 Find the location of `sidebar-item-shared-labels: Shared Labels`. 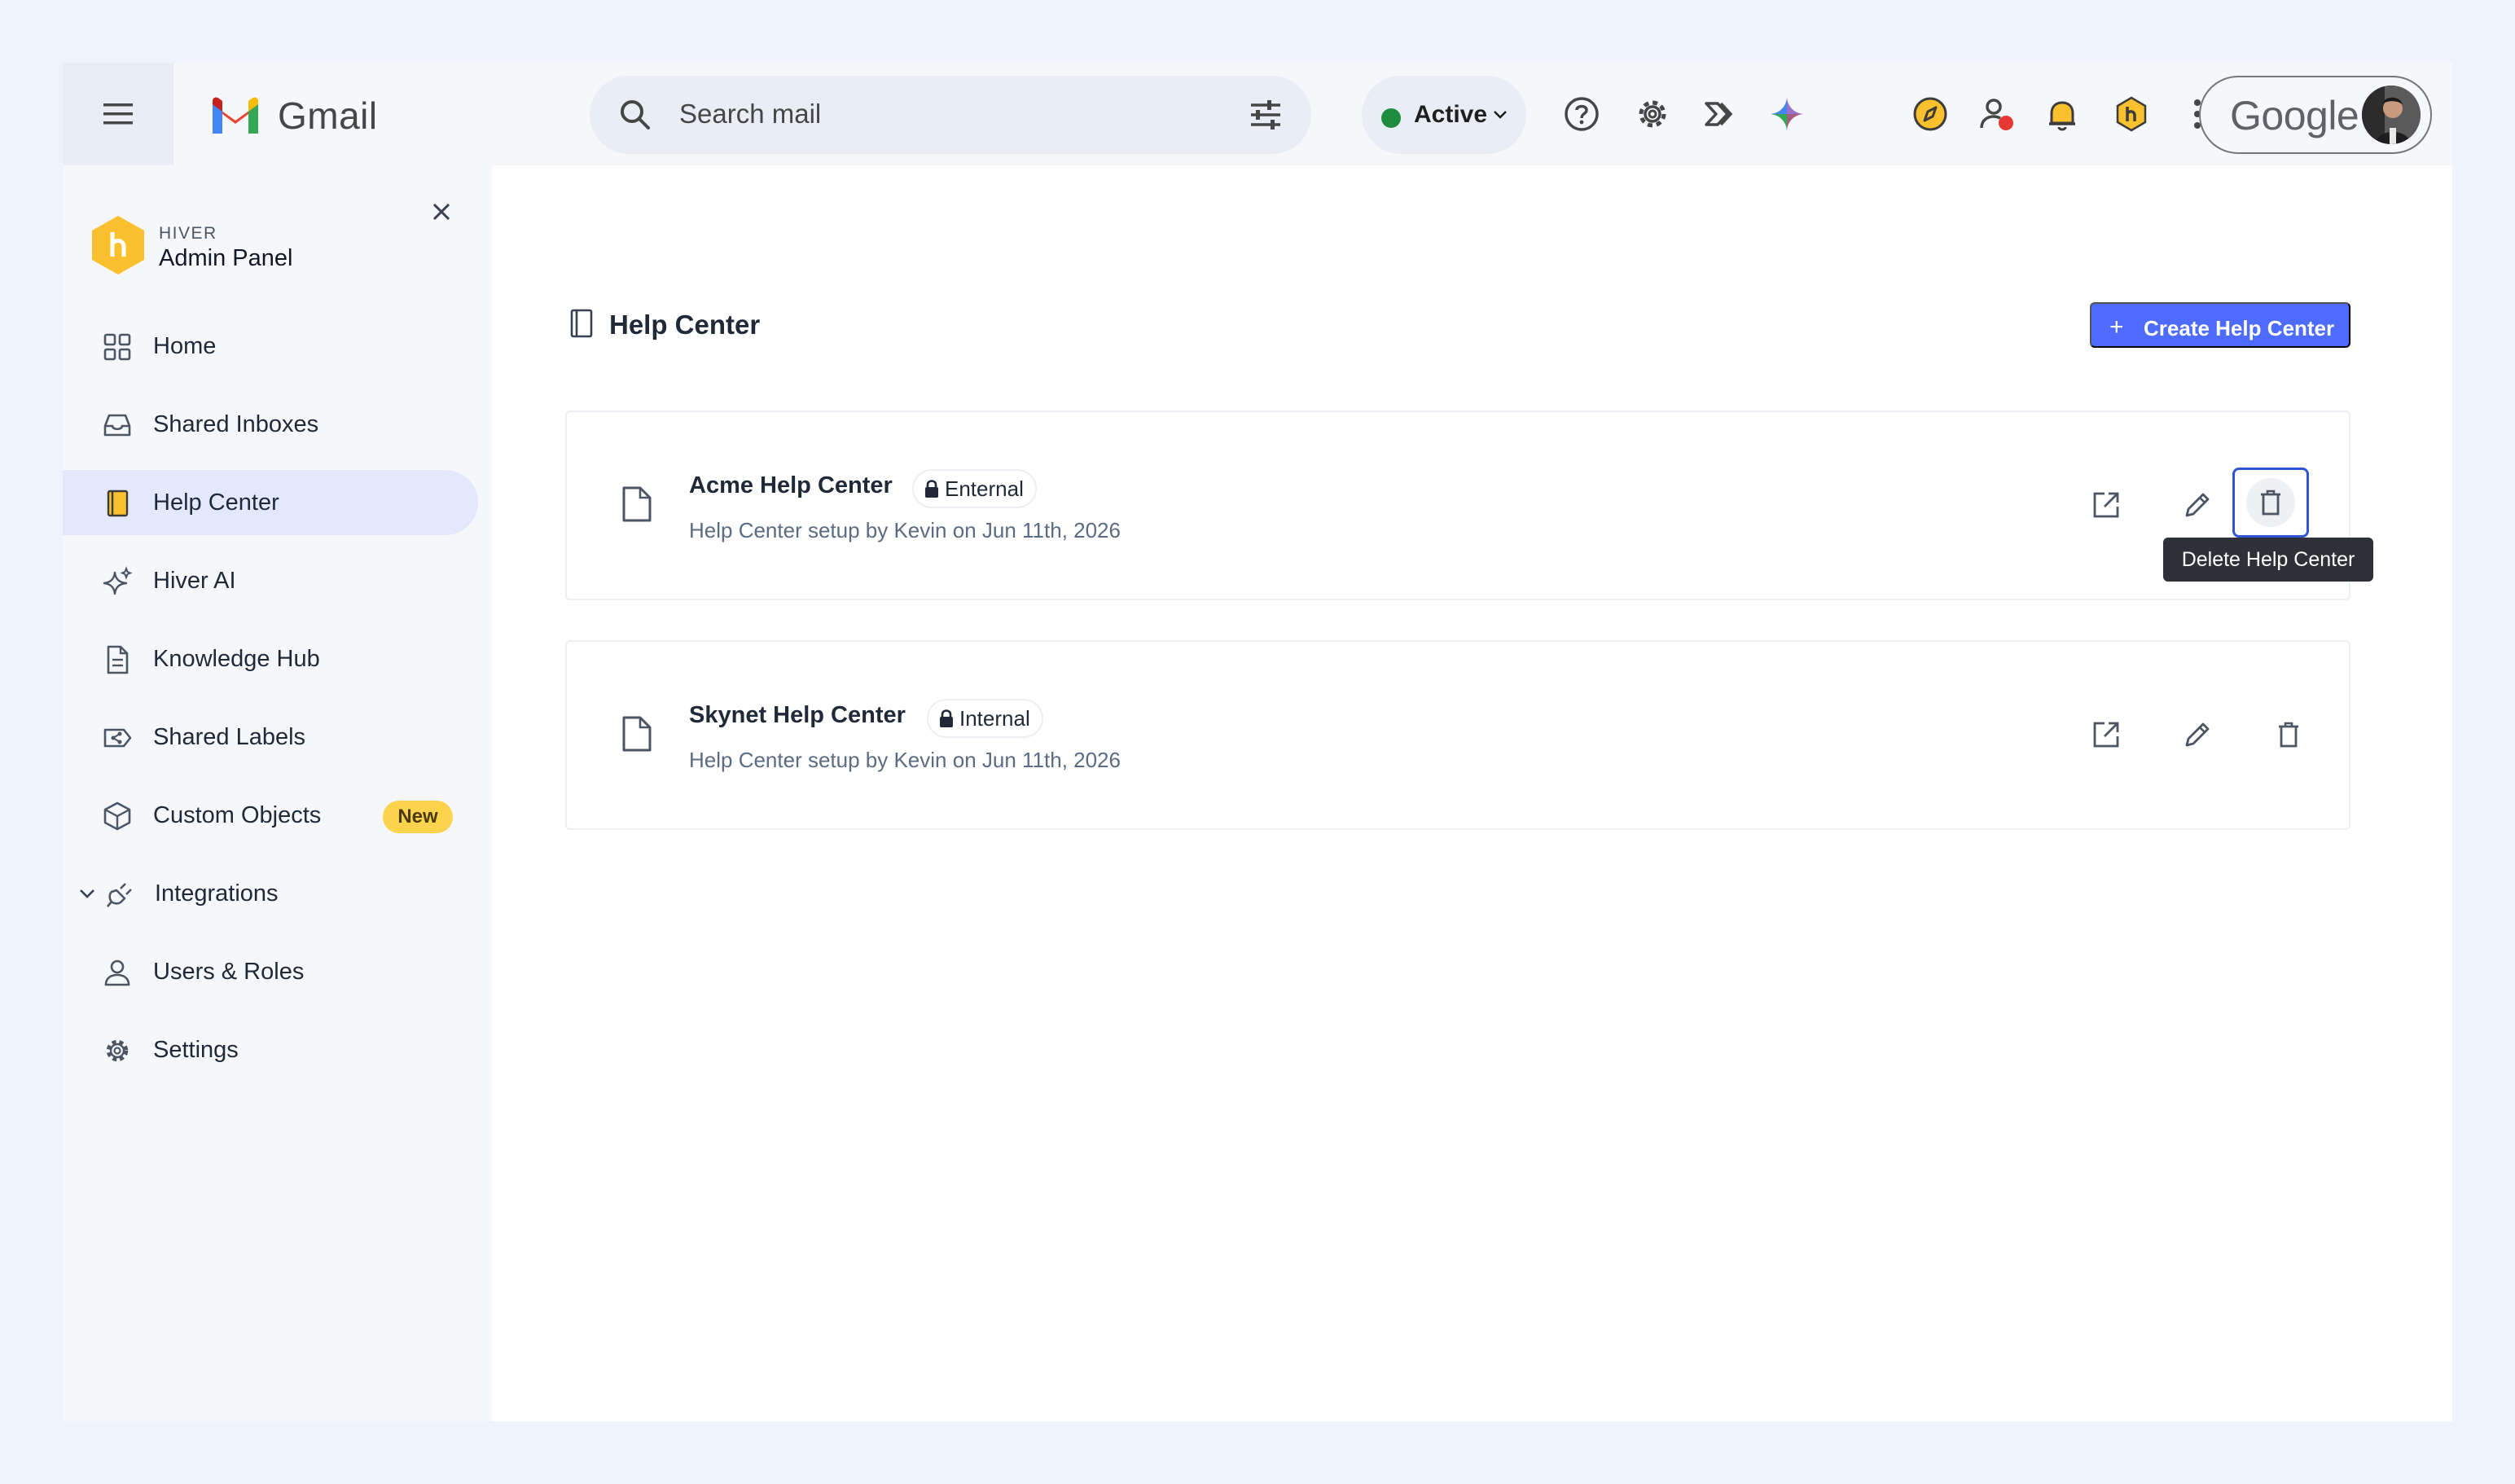

sidebar-item-shared-labels: Shared Labels is located at coordinates (270, 737).